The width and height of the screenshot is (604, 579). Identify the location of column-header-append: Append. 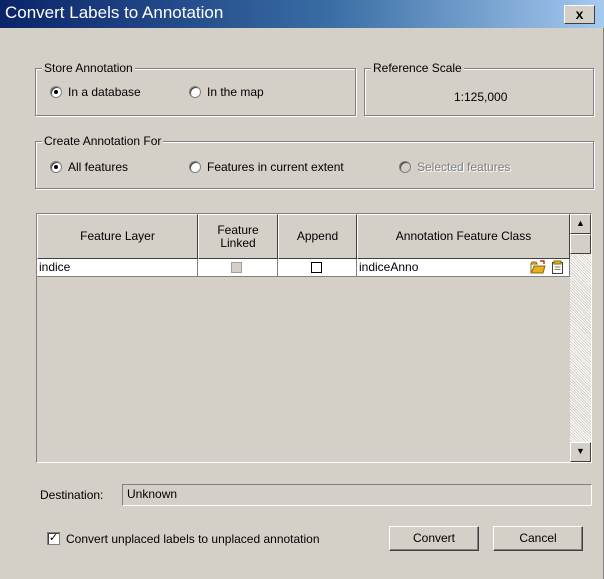
(317, 236).